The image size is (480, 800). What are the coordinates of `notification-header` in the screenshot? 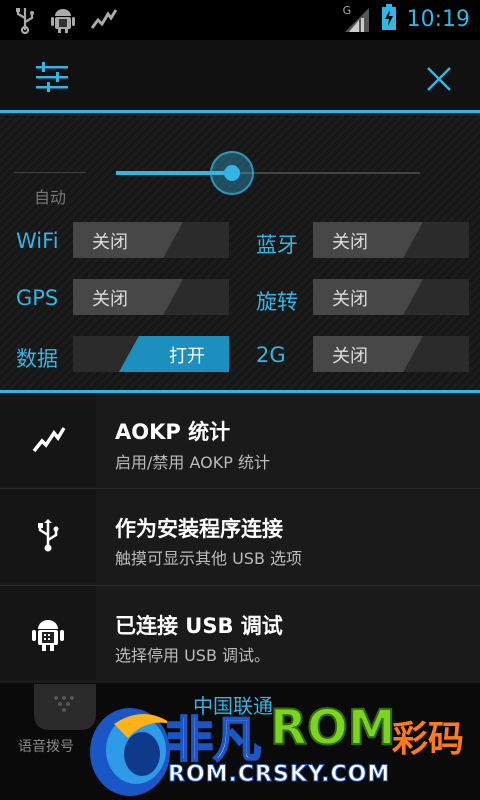 It's located at (240, 76).